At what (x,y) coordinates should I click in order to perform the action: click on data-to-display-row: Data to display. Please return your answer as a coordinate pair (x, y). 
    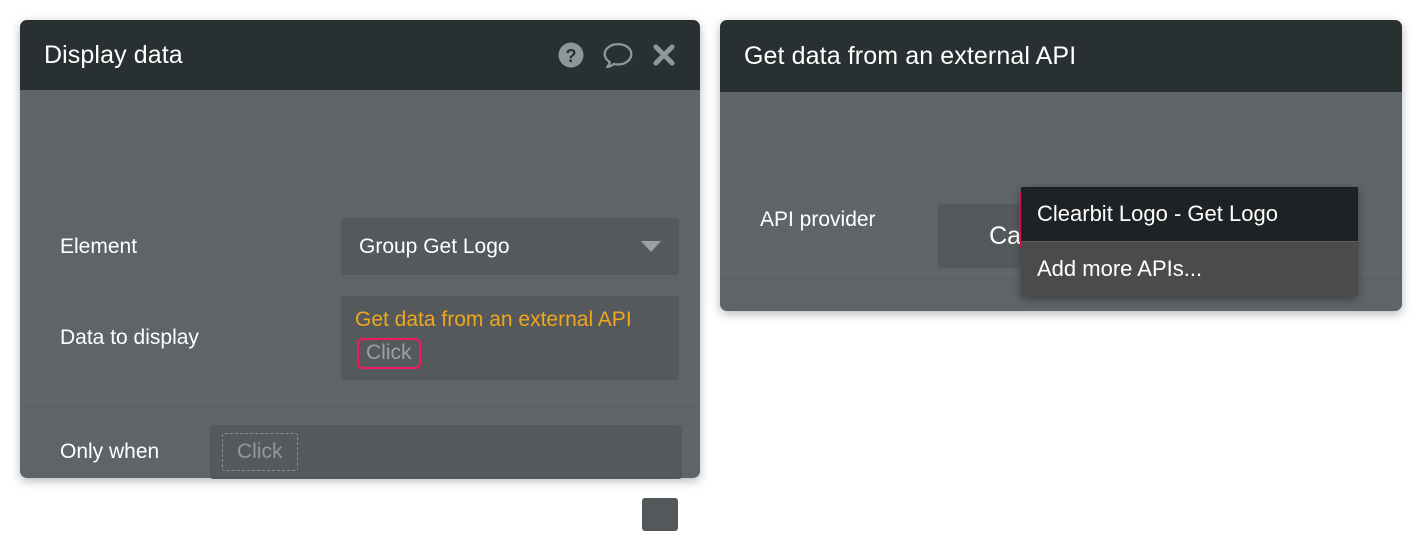
    Looking at the image, I should click on (129, 338).